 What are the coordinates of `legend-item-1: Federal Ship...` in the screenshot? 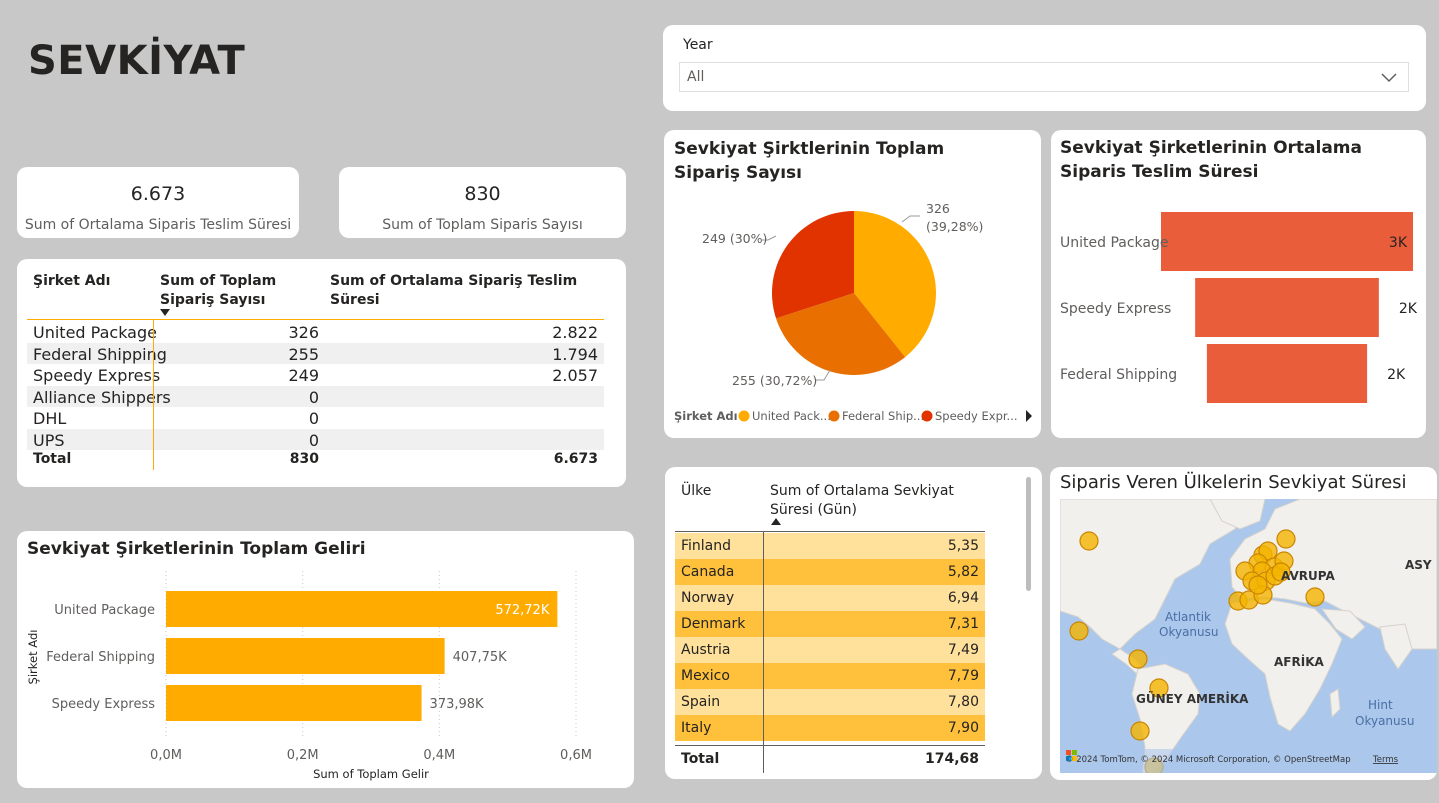 It's located at (883, 416).